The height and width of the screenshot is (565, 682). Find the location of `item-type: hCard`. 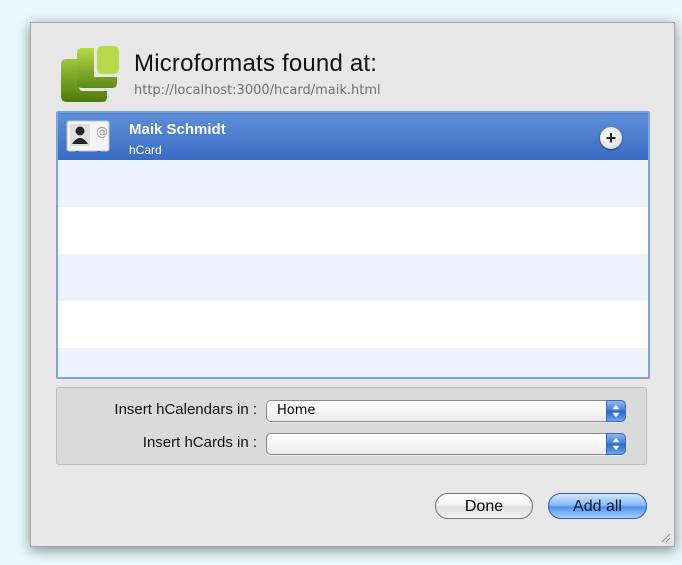

item-type: hCard is located at coordinates (145, 150).